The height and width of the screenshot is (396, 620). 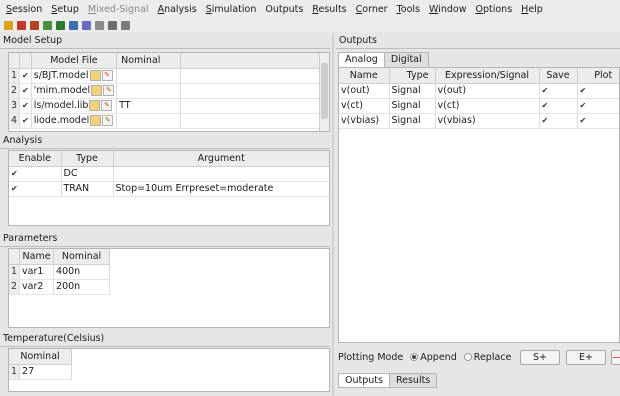 I want to click on print-icon, so click(x=112, y=25).